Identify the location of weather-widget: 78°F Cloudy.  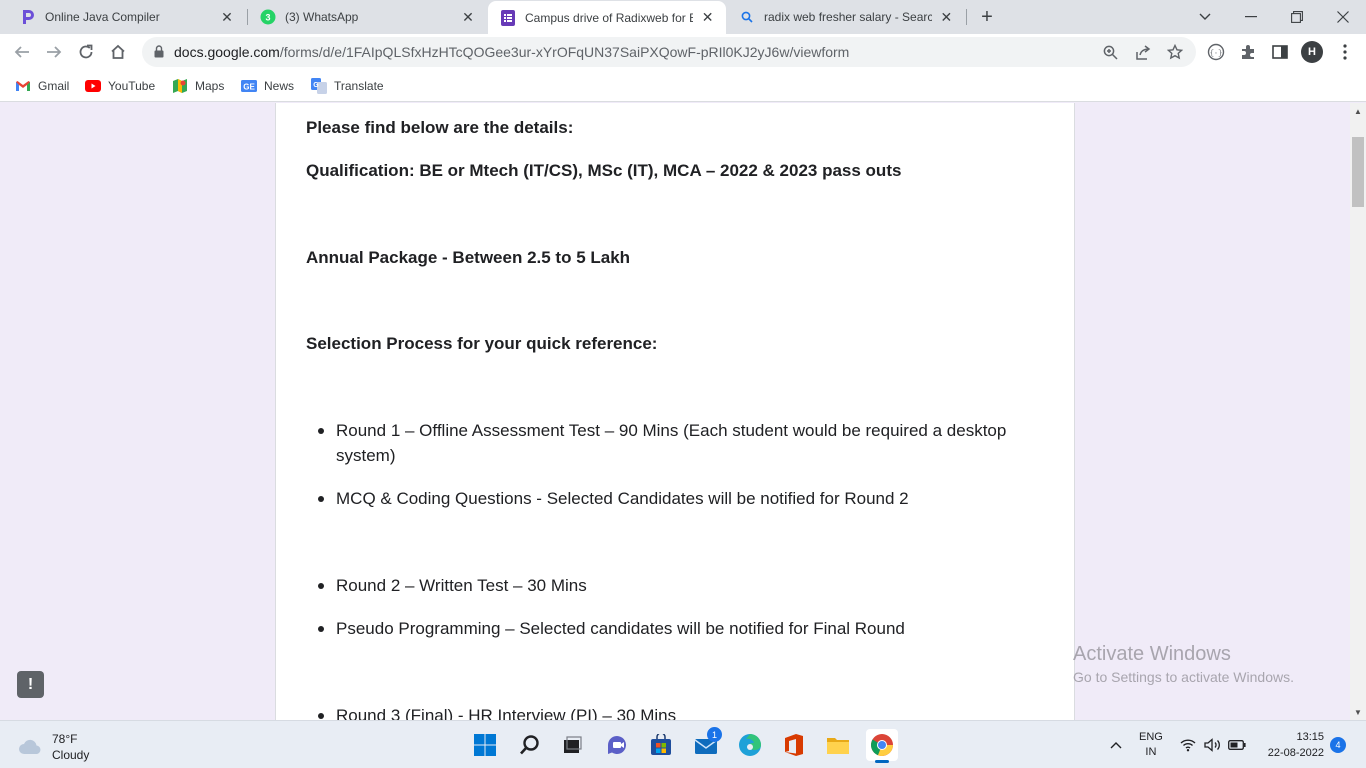
(53, 747).